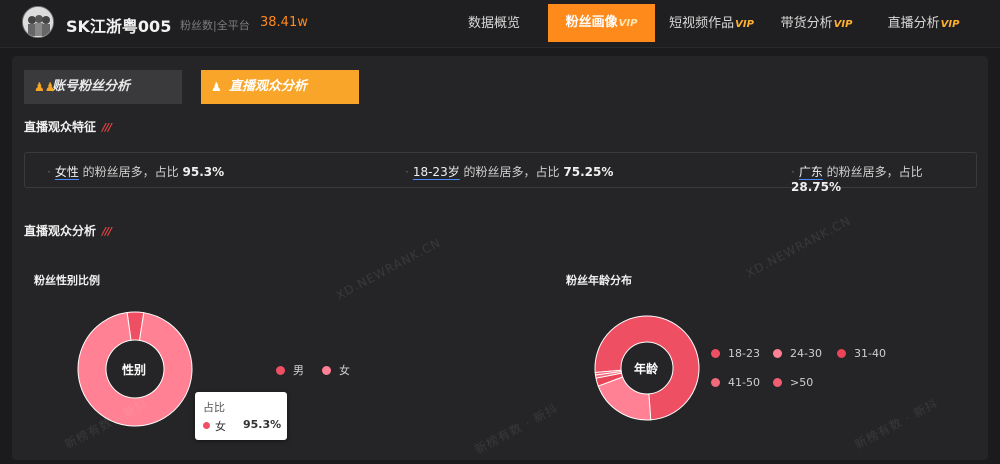 This screenshot has height=464, width=1000. I want to click on feature-pct: 28.75%, so click(816, 187).